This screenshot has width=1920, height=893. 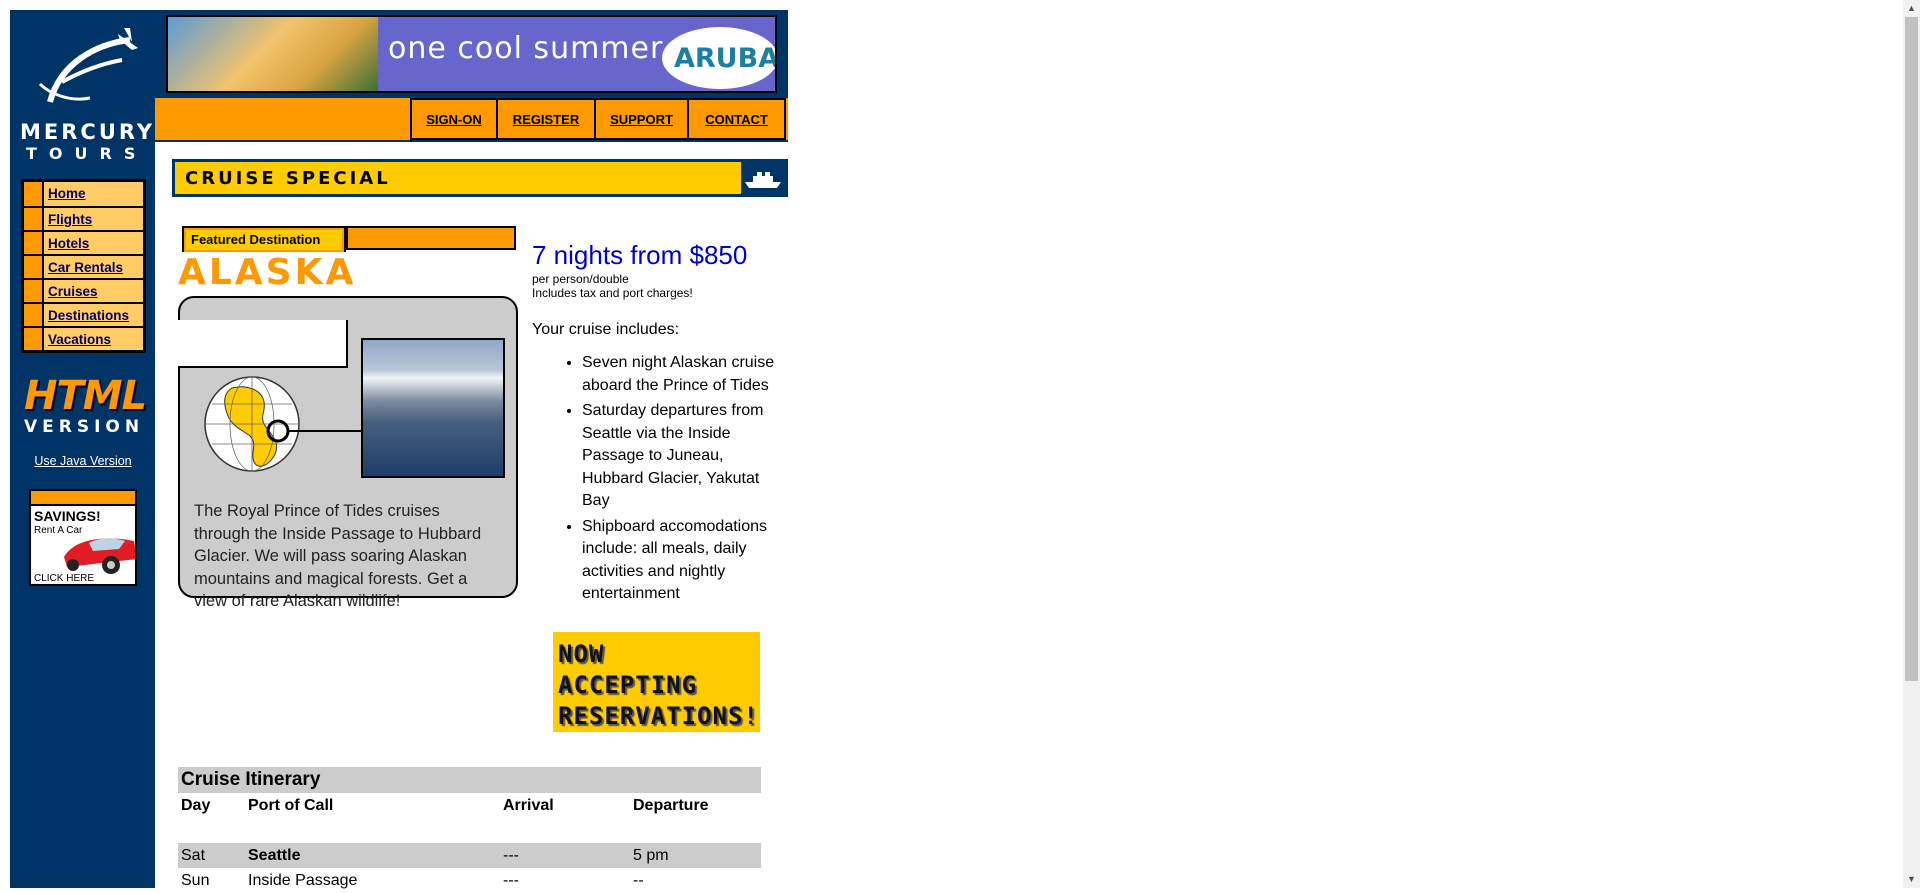 I want to click on globe-icon, so click(x=282, y=424).